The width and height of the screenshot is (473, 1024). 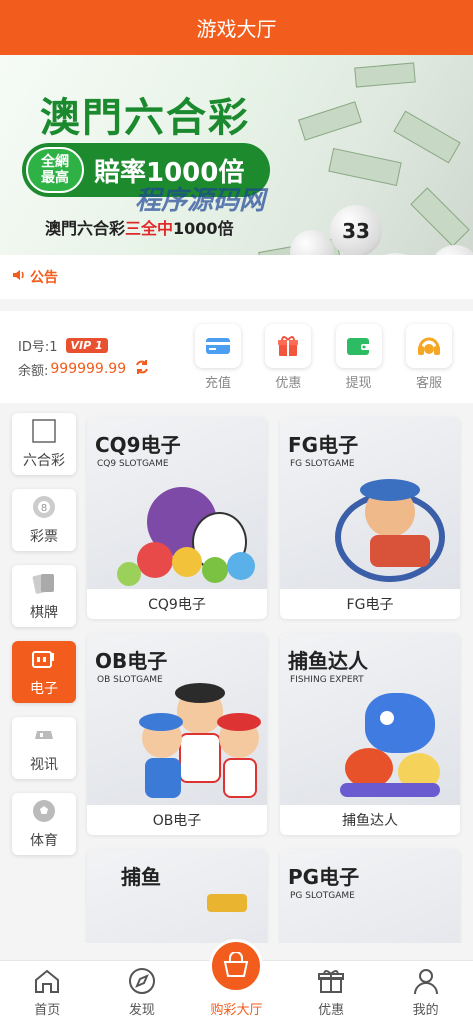 What do you see at coordinates (426, 981) in the screenshot?
I see `user-icon` at bounding box center [426, 981].